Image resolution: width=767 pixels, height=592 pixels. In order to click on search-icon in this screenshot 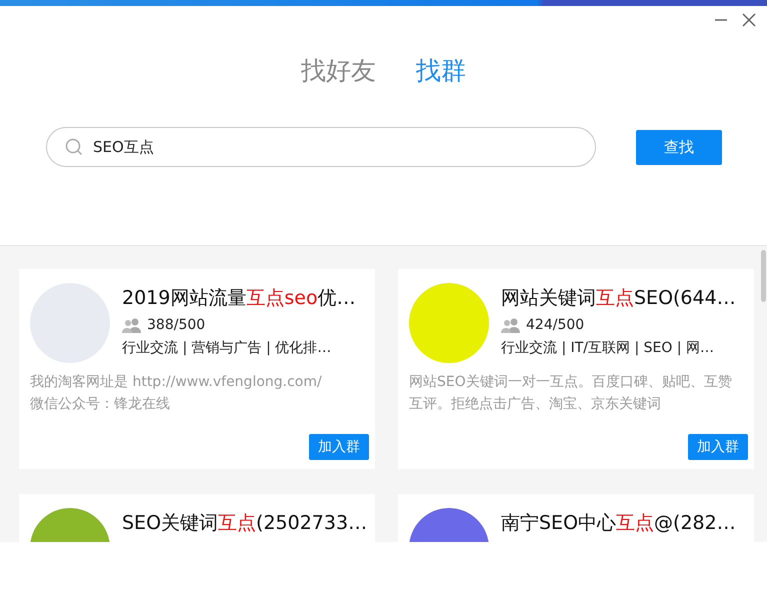, I will do `click(74, 147)`.